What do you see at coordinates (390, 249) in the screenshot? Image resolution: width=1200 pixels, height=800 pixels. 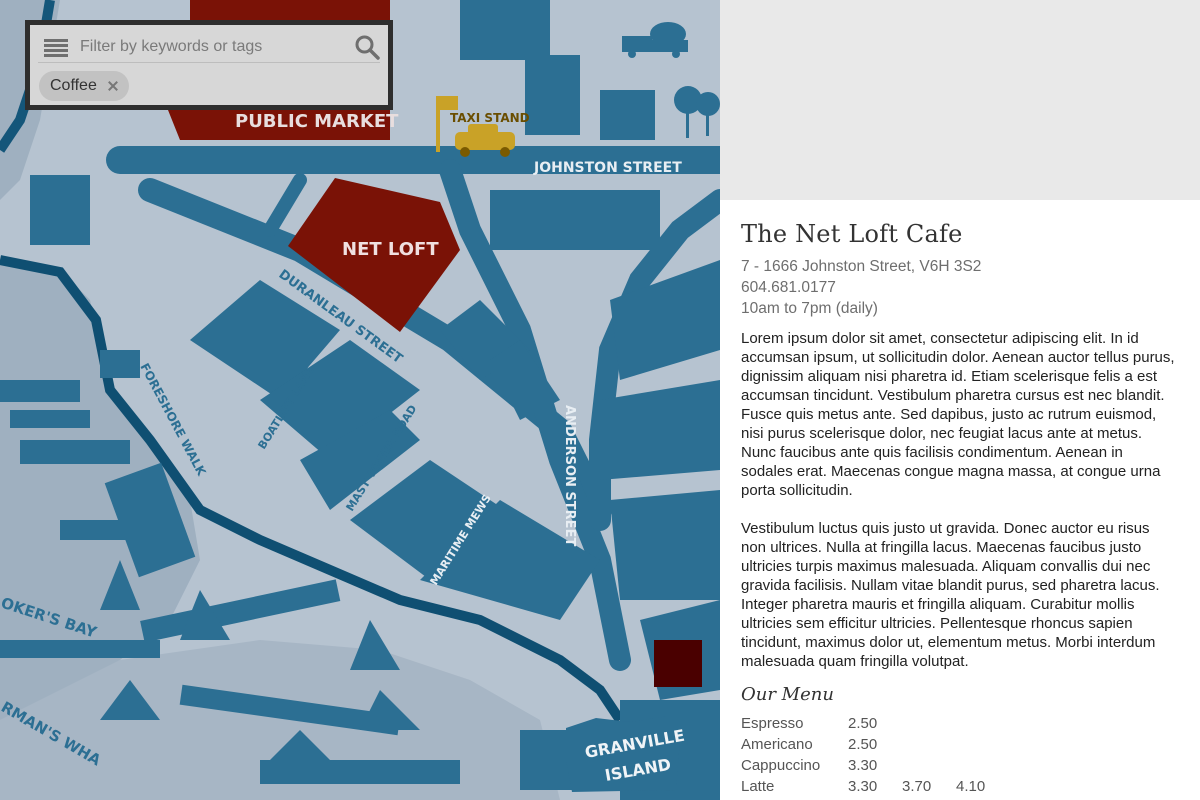 I see `net-loft-label: NET LOFT` at bounding box center [390, 249].